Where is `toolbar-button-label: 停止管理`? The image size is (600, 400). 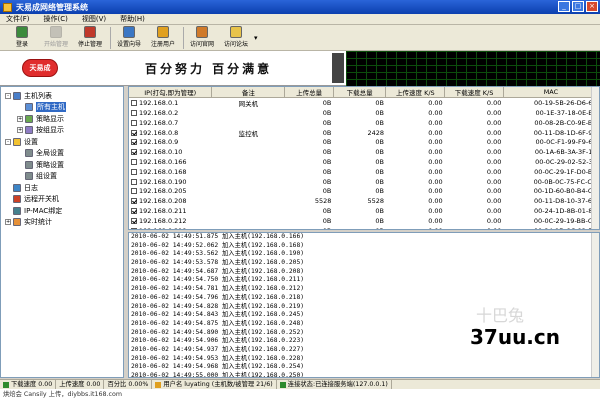
toolbar-button-label: 停止管理 is located at coordinates (89, 44).